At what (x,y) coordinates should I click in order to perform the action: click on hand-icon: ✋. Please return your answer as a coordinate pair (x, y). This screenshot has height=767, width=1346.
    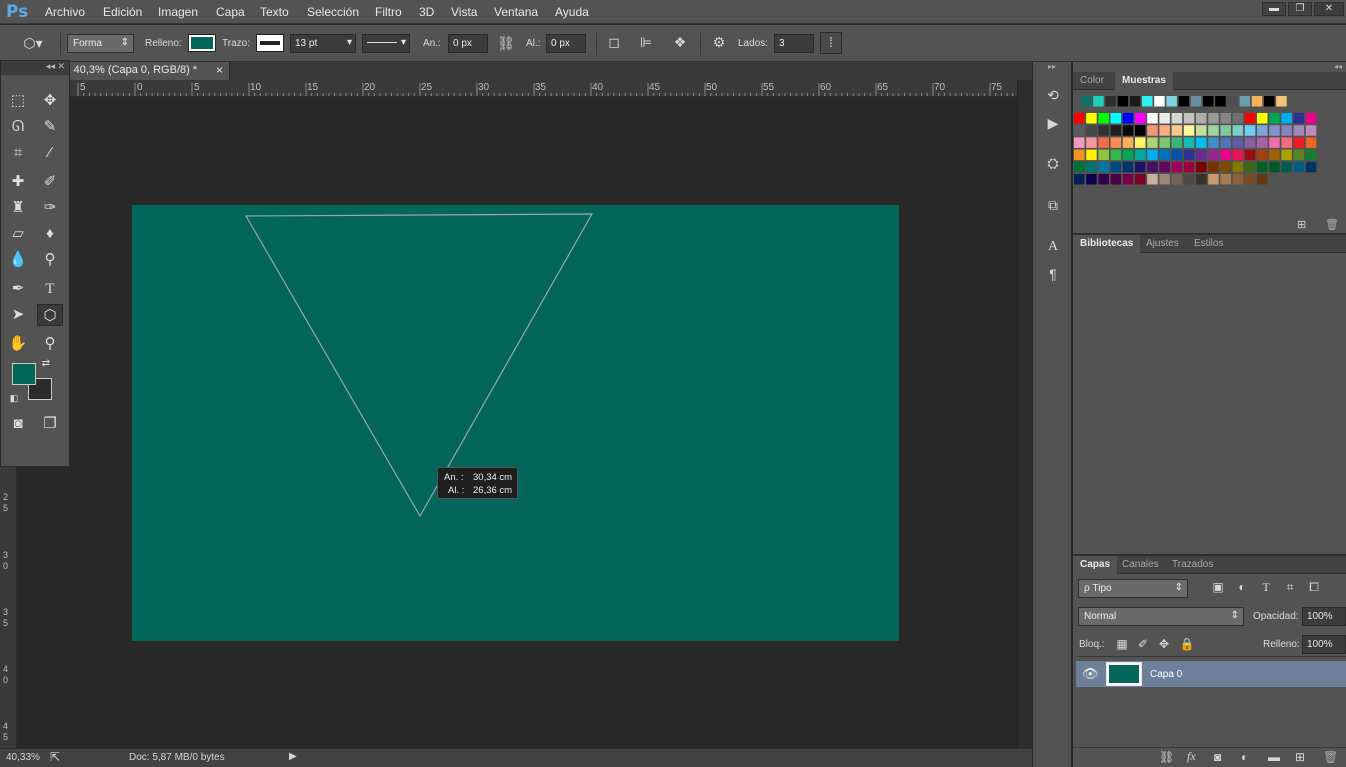
    Looking at the image, I should click on (18, 344).